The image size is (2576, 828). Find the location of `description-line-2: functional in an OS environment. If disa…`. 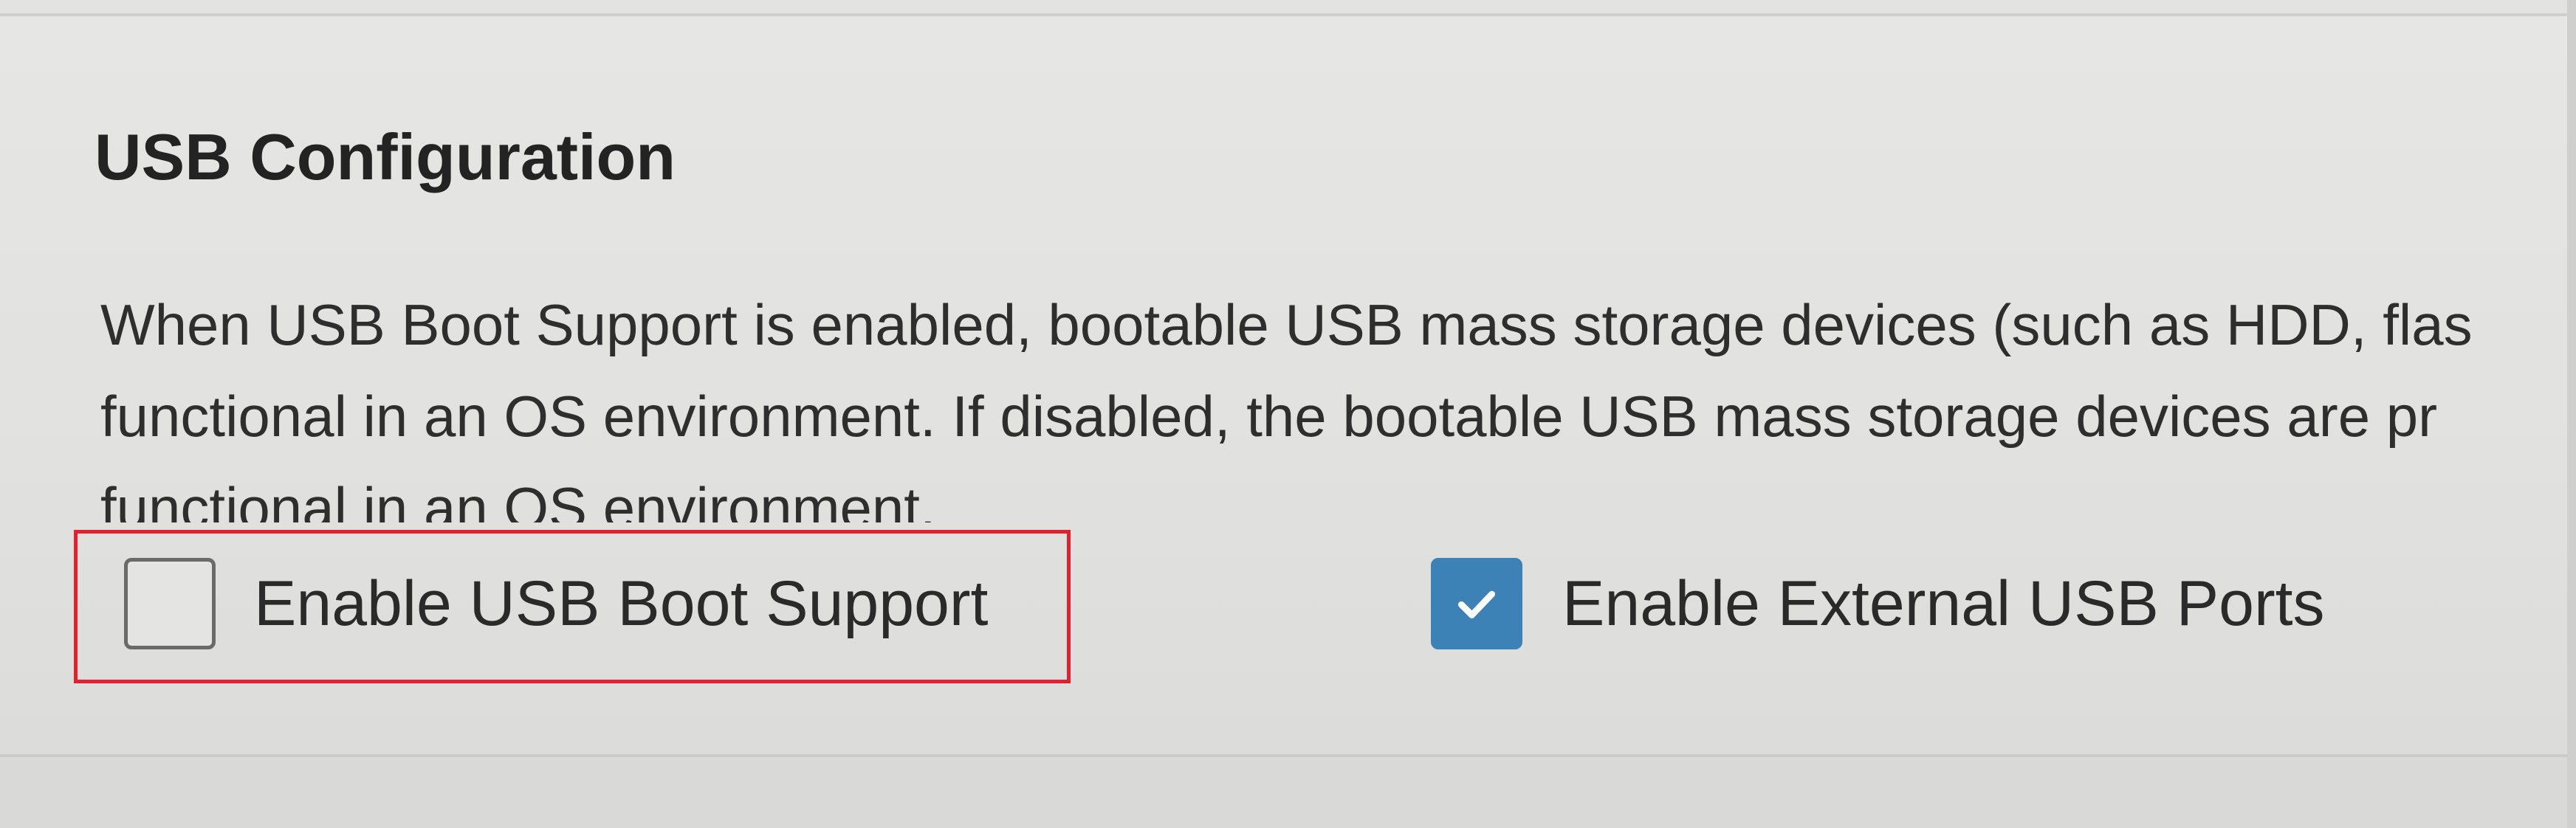

description-line-2: functional in an OS environment. If disa… is located at coordinates (1269, 416).